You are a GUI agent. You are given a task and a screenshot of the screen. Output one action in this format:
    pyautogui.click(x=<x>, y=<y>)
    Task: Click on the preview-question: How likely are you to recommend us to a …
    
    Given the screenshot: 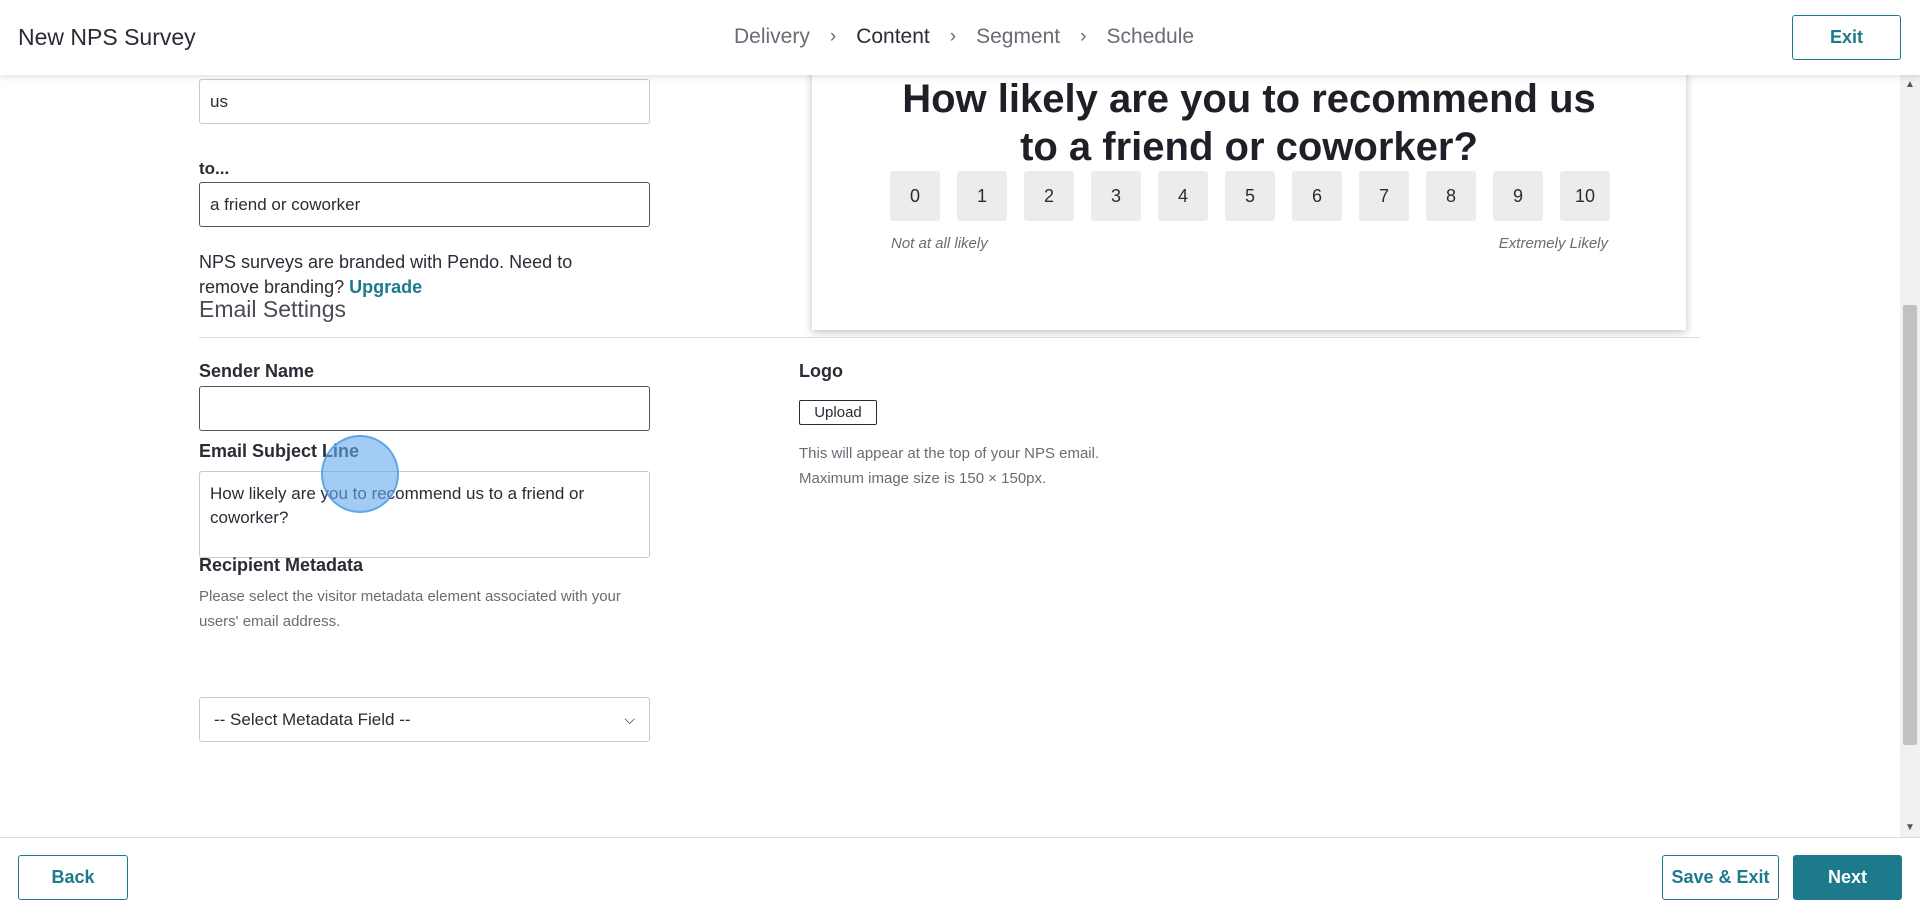 What is the action you would take?
    pyautogui.click(x=1249, y=123)
    